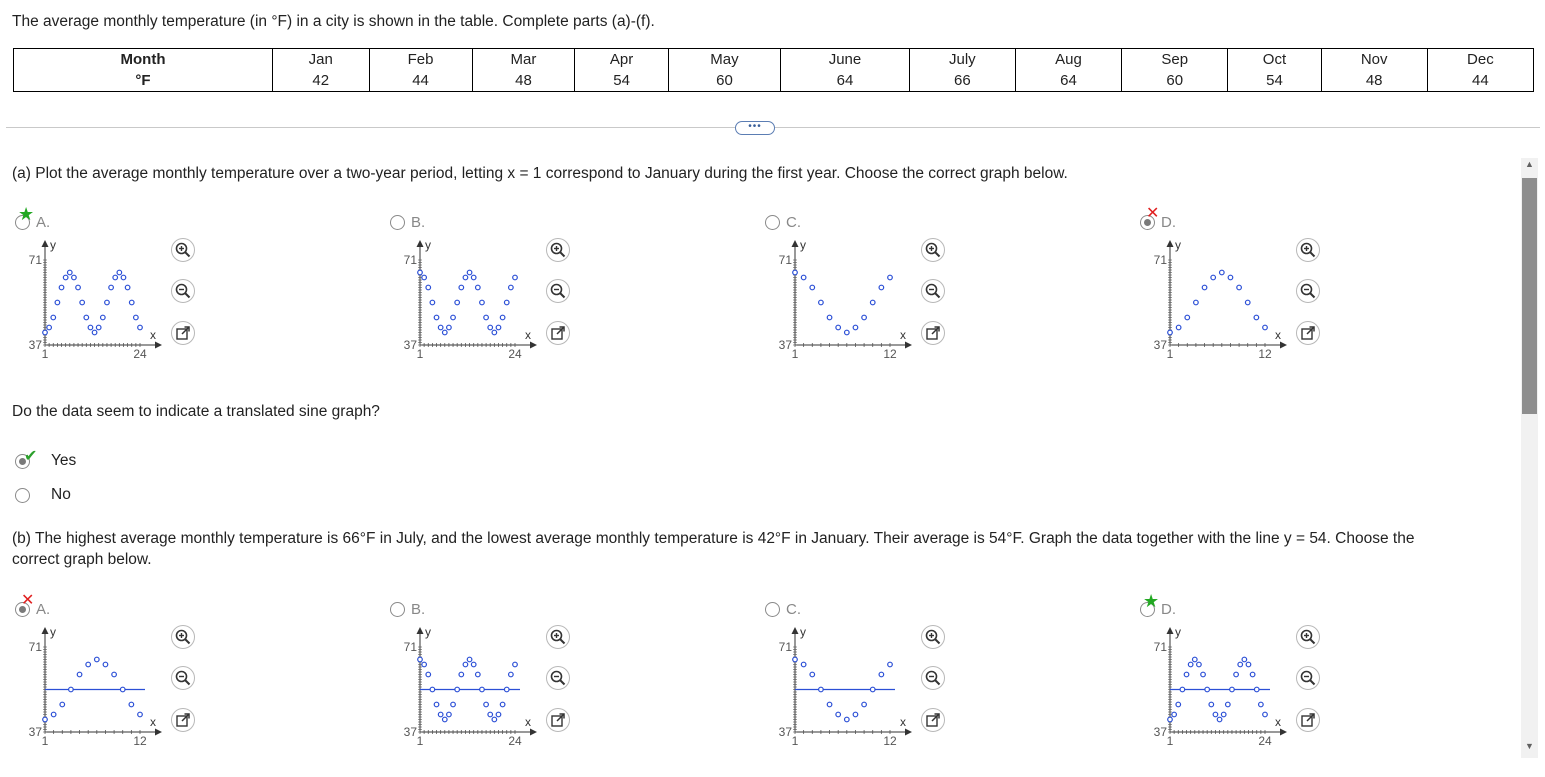  I want to click on option-part-b-d: ★ D. y x 71 37 1 24, so click(1310, 684).